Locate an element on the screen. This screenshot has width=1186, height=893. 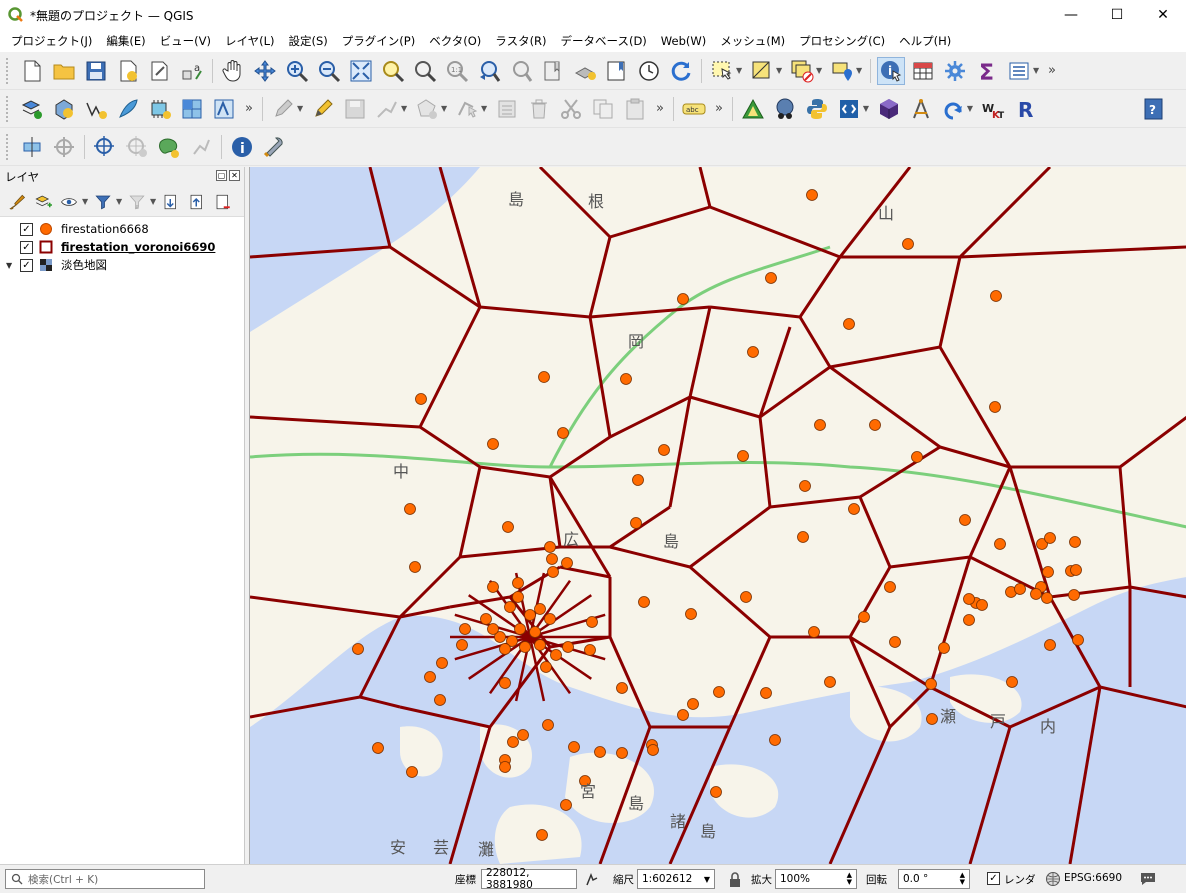
rotation-spinner-icon: ▲ ▼ is located at coordinates (962, 879).